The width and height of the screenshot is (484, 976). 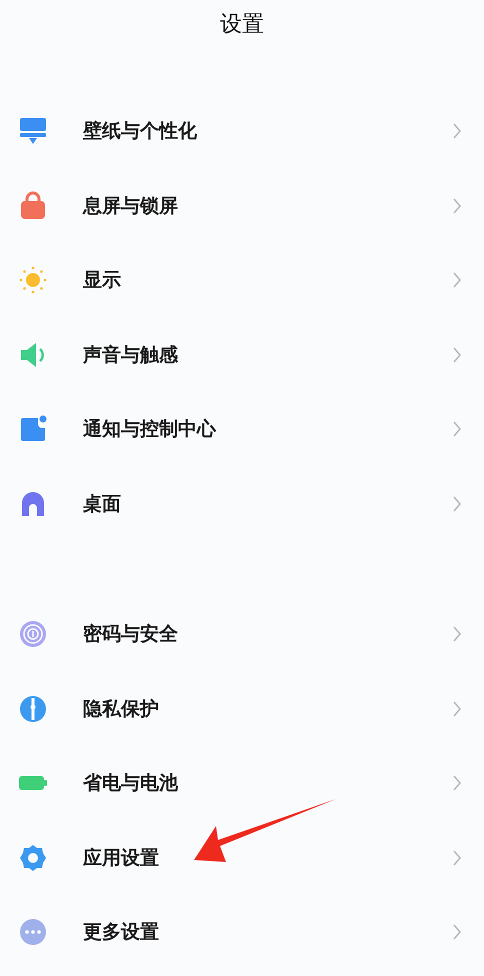 What do you see at coordinates (242, 634) in the screenshot?
I see `settings-item: 密码与安全` at bounding box center [242, 634].